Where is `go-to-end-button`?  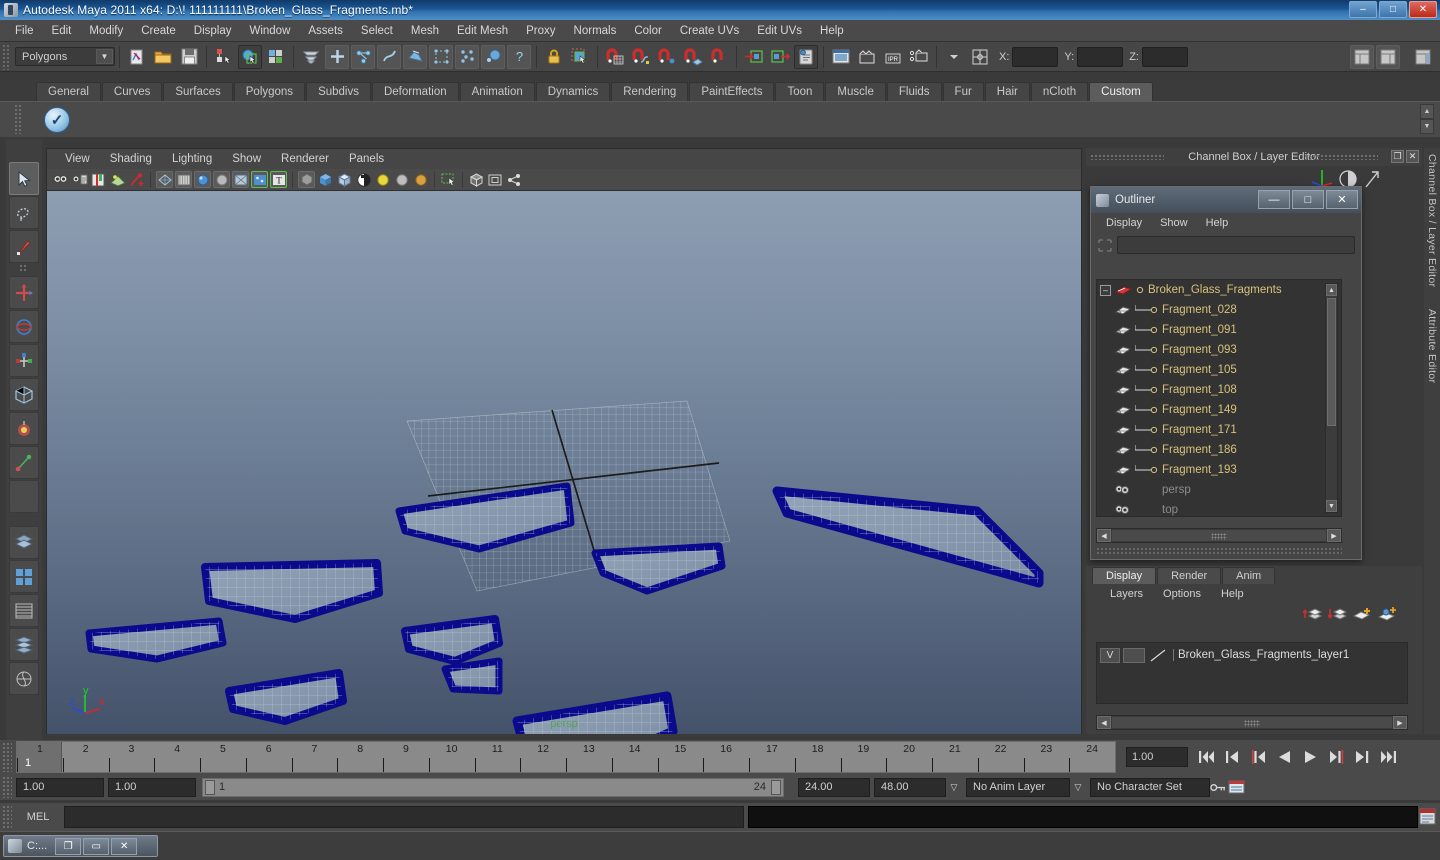 go-to-end-button is located at coordinates (1388, 757).